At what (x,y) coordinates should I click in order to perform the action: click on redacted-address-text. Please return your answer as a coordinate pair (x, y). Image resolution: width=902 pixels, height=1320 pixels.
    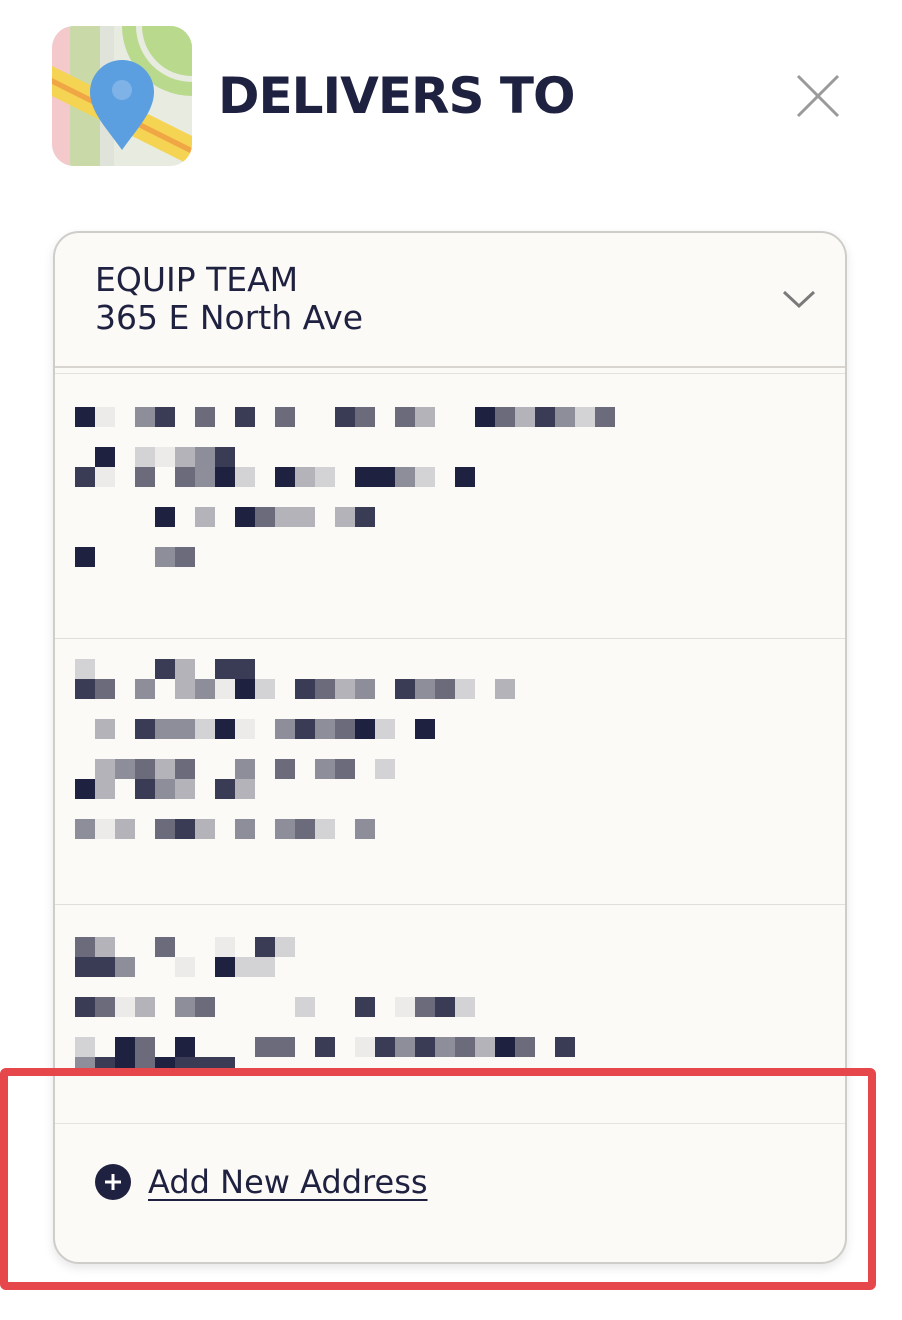
    Looking at the image, I should click on (451, 522).